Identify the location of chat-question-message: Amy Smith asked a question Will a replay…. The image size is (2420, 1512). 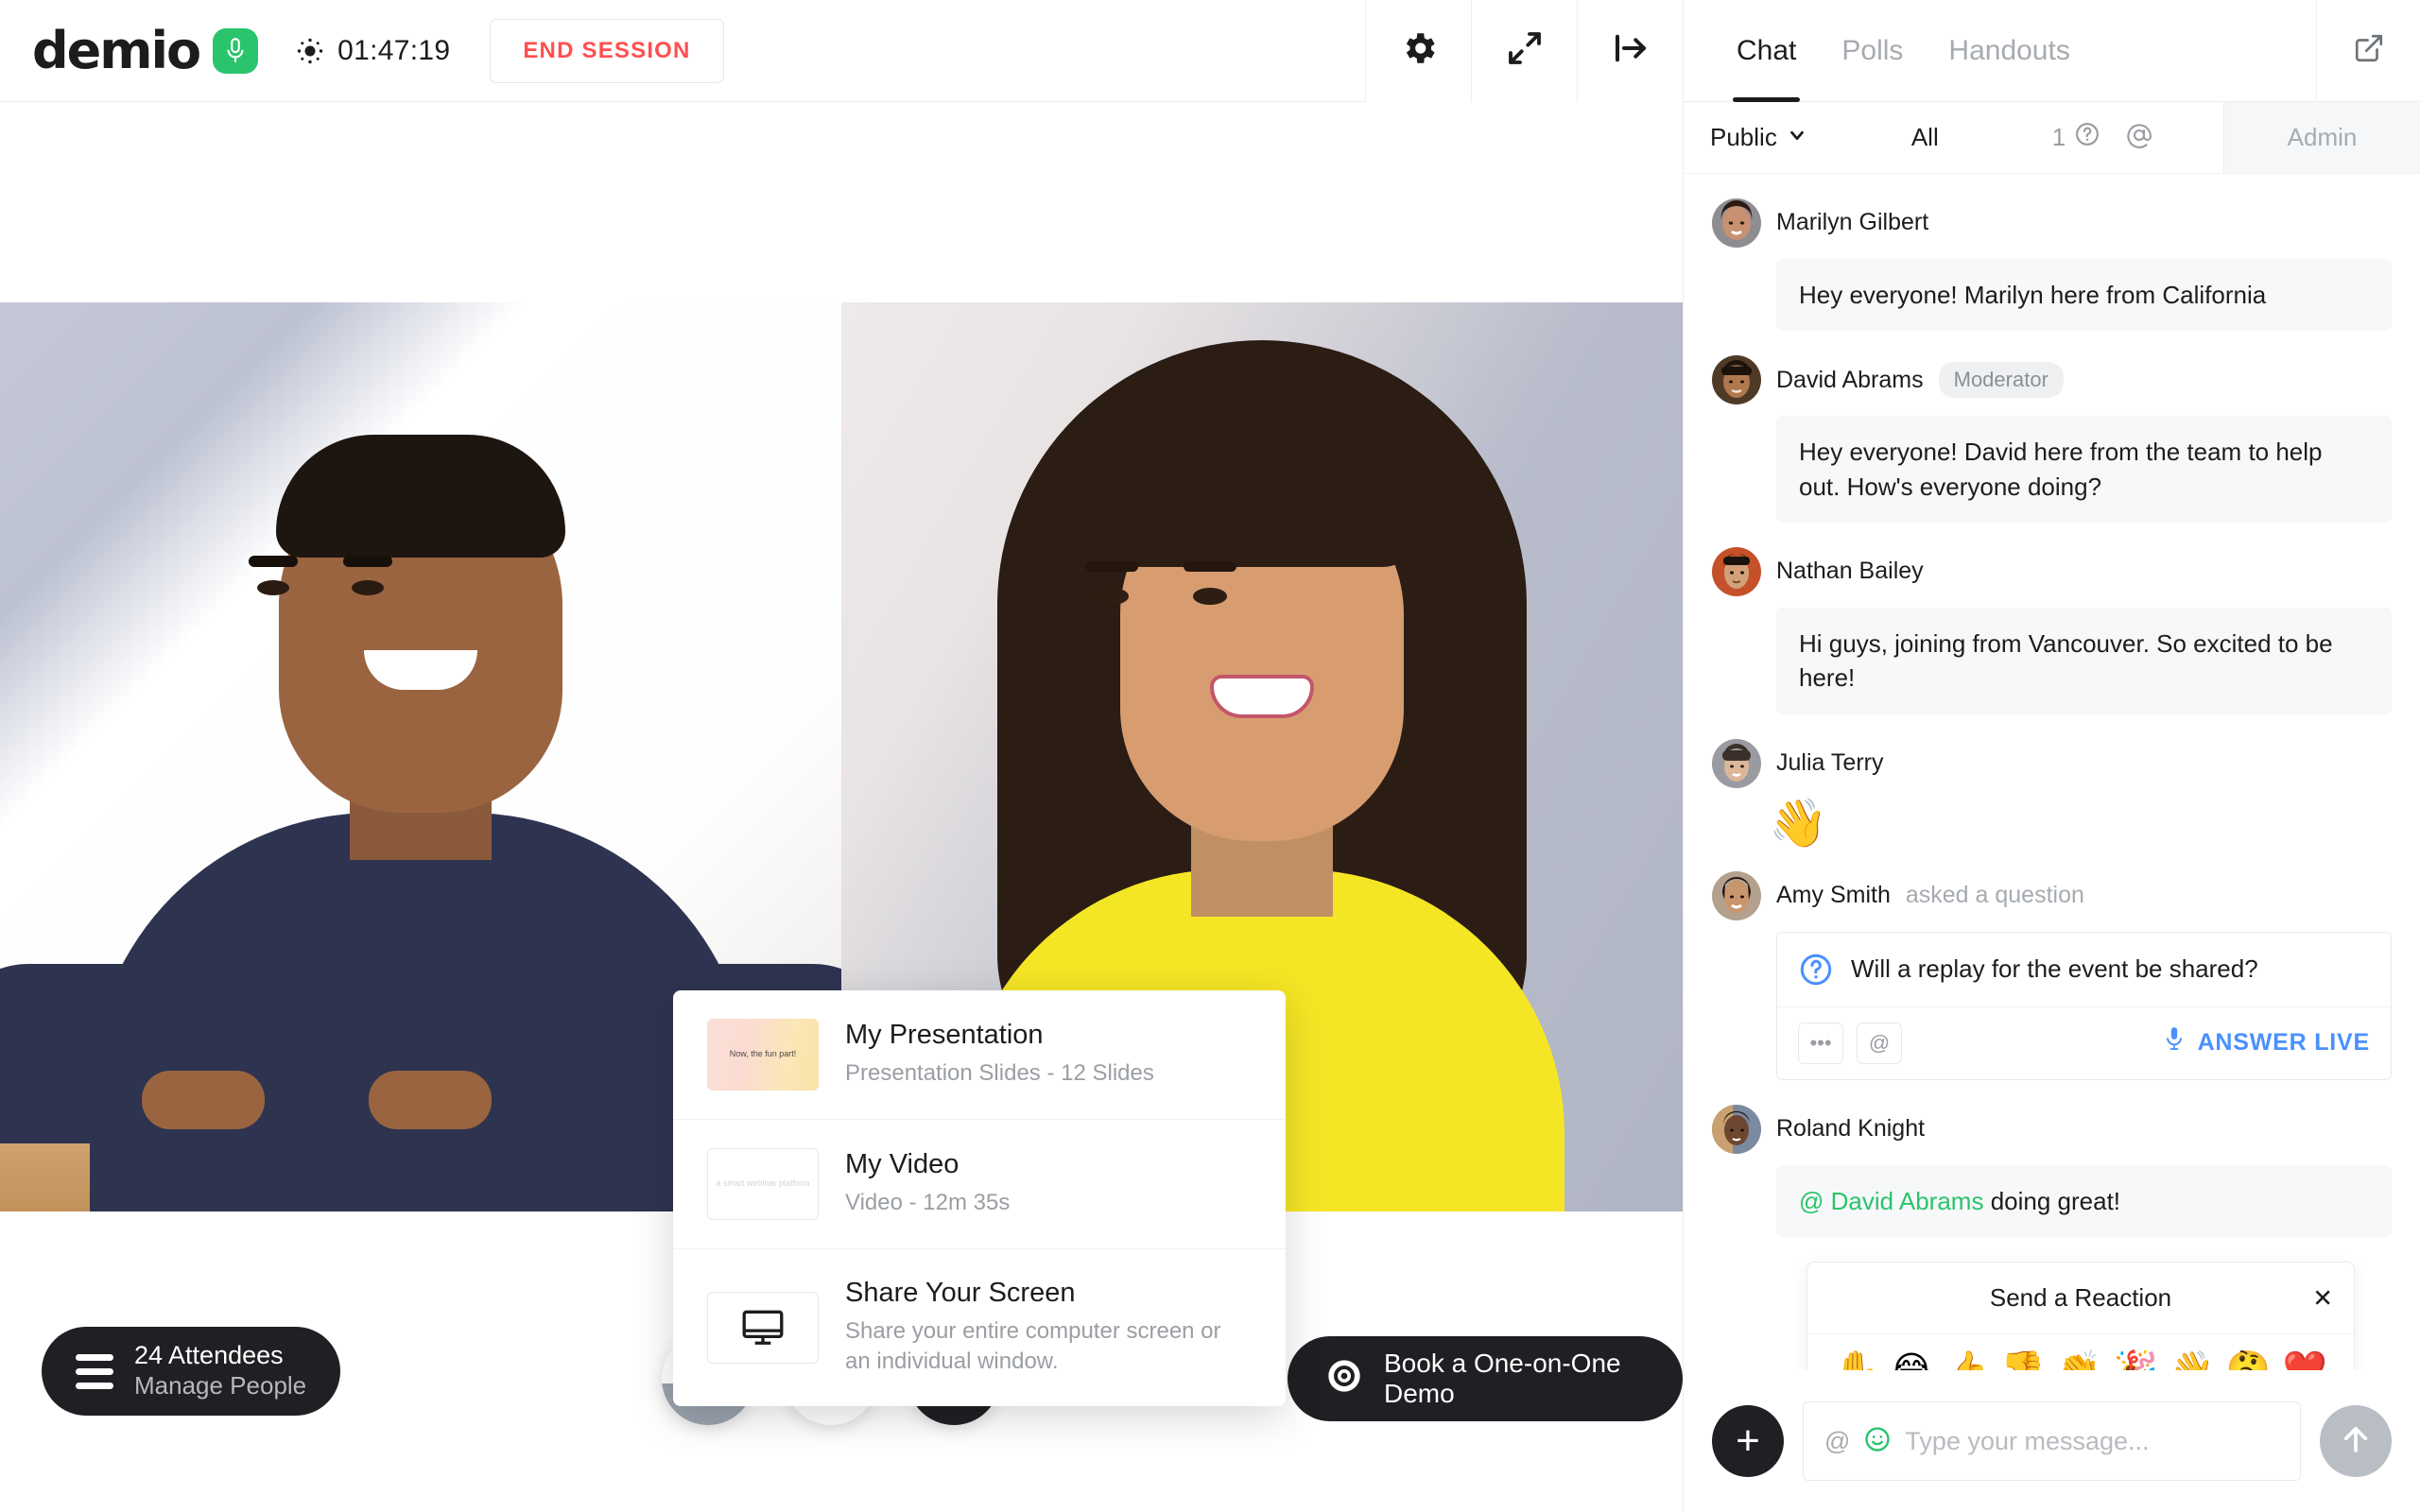
(2052, 975).